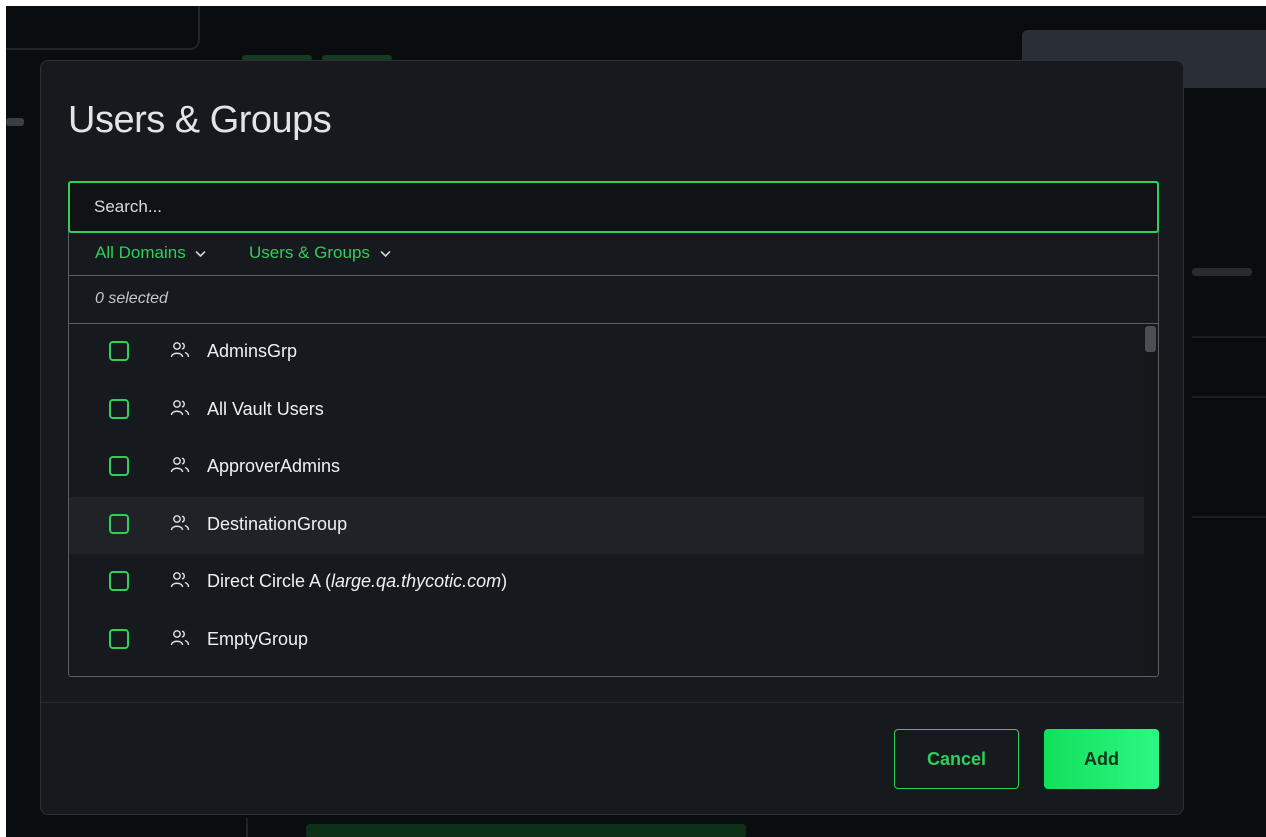  What do you see at coordinates (265, 408) in the screenshot?
I see `item-label: All Vault Users` at bounding box center [265, 408].